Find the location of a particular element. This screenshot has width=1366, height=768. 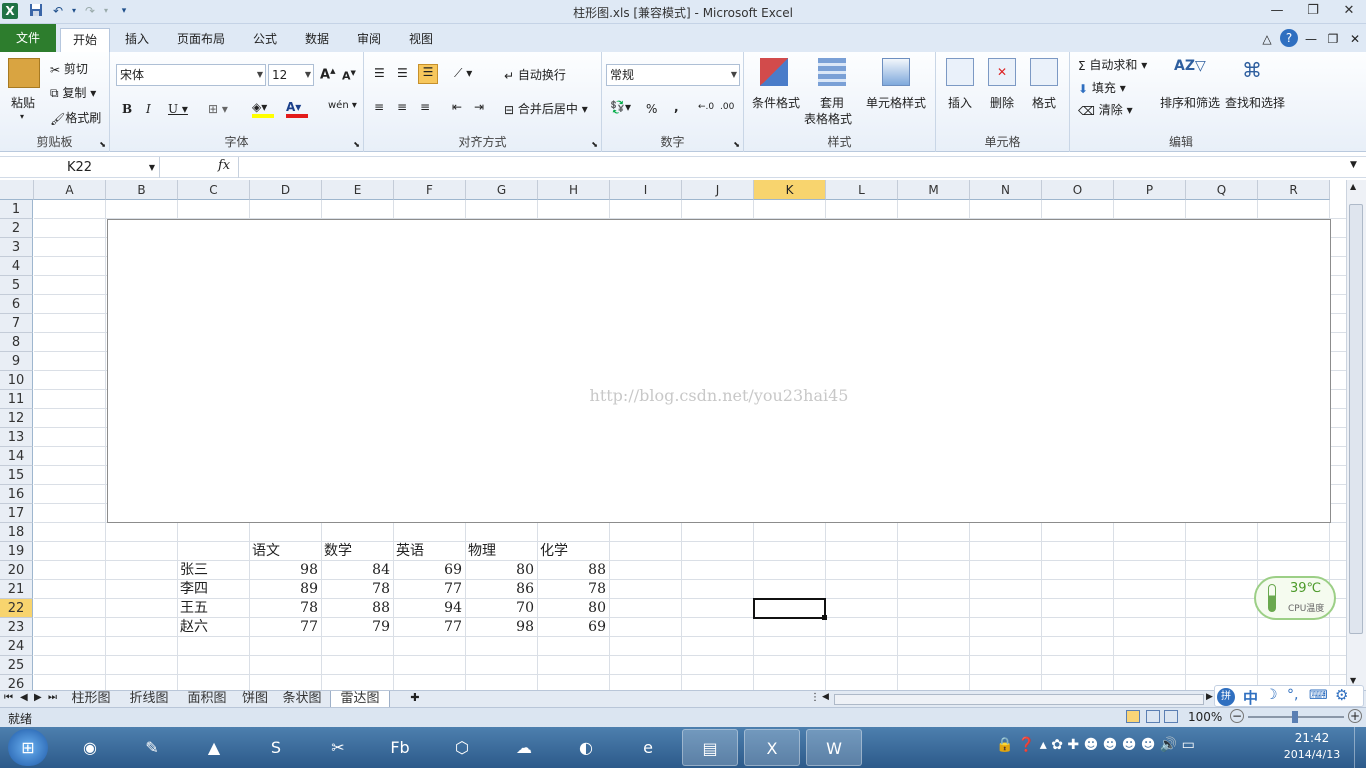

row-header: 8 is located at coordinates (16, 342).